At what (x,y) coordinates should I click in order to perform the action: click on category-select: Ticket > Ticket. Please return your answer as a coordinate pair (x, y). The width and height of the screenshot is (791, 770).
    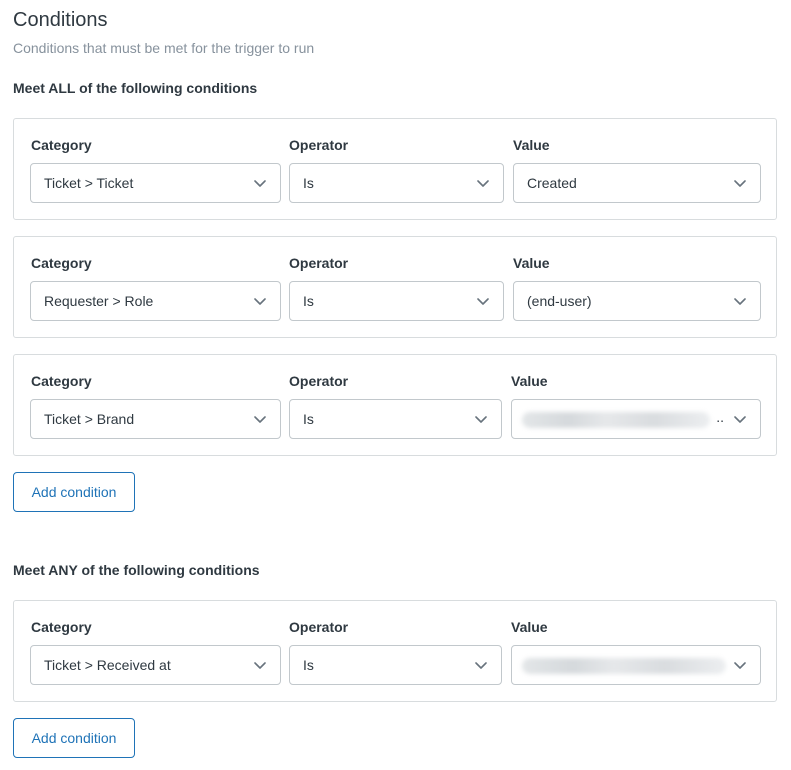
    Looking at the image, I should click on (155, 183).